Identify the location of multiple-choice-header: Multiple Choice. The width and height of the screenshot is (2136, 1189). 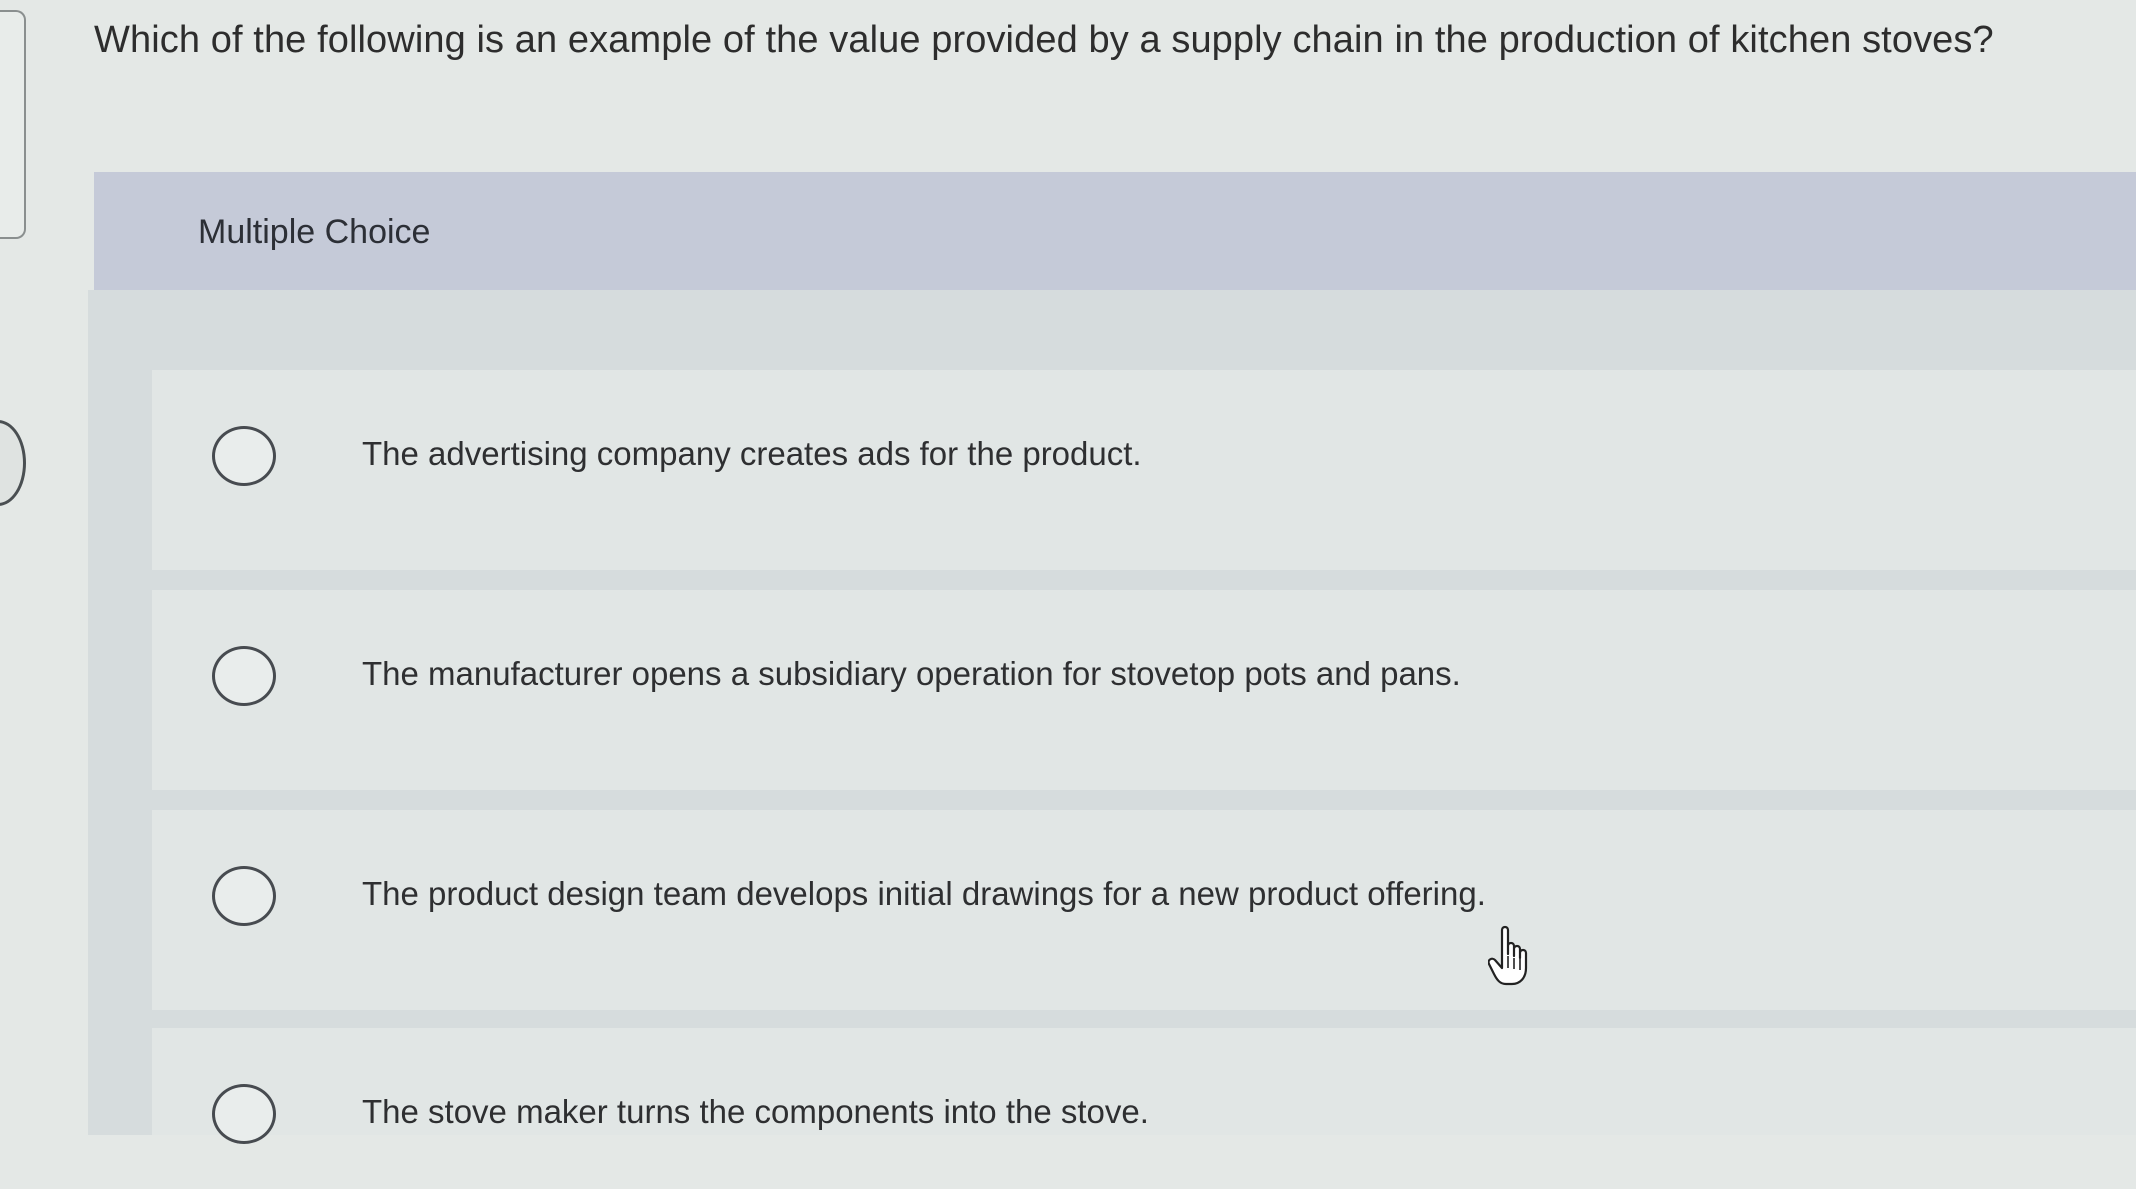
(1115, 231).